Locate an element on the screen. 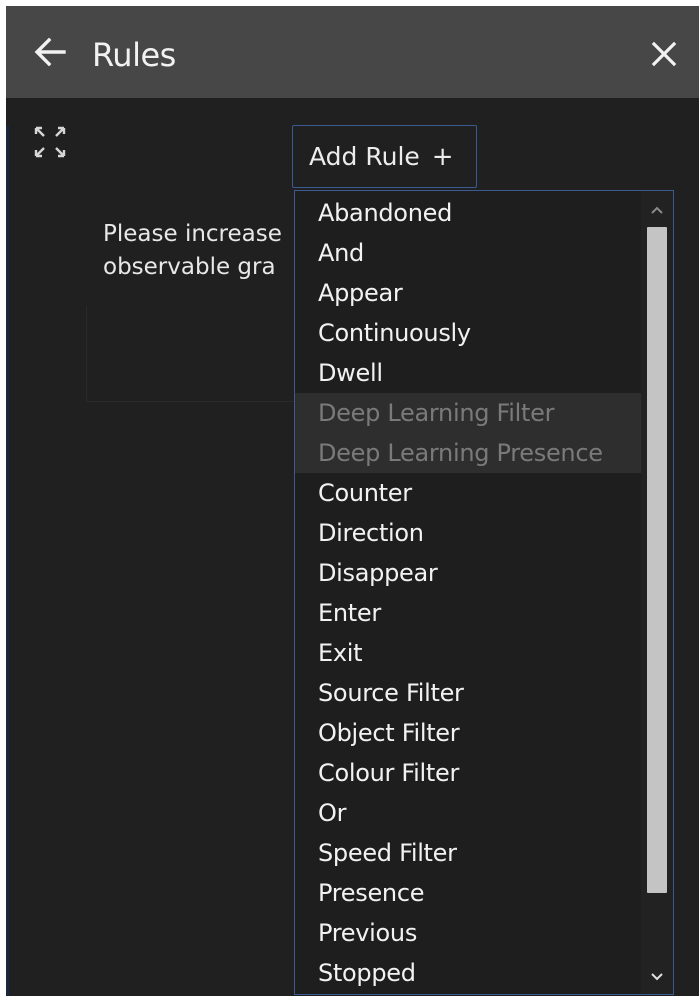 The width and height of the screenshot is (699, 996). rule-option: Enter is located at coordinates (468, 613).